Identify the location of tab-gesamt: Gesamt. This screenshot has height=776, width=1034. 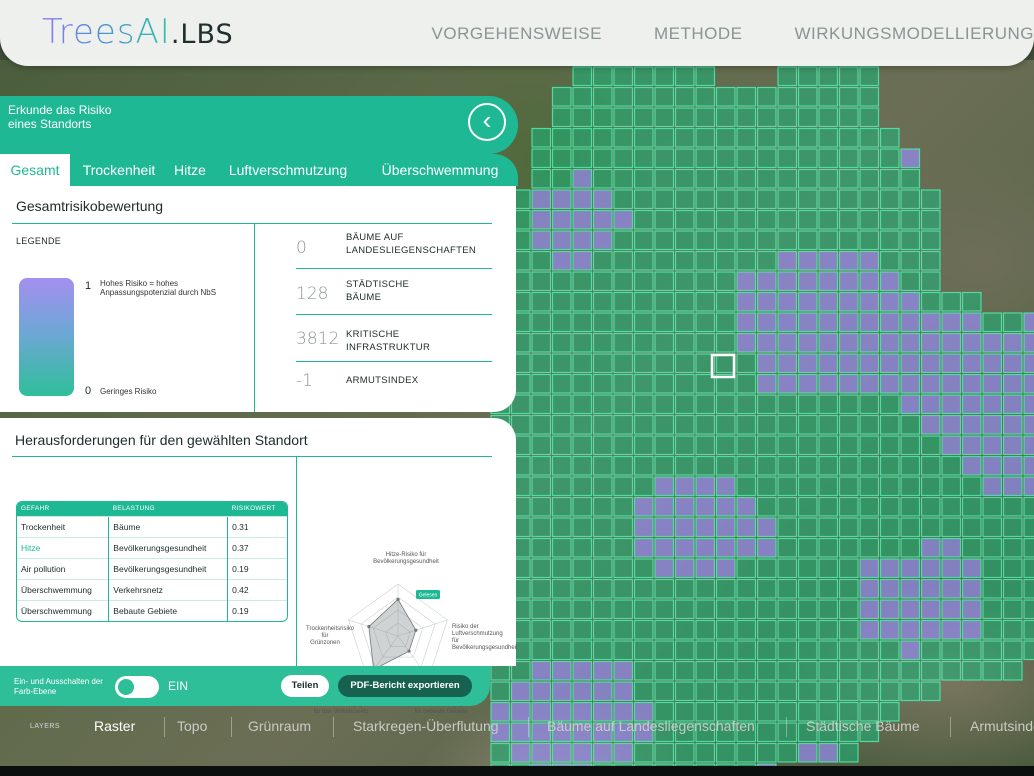
(35, 170).